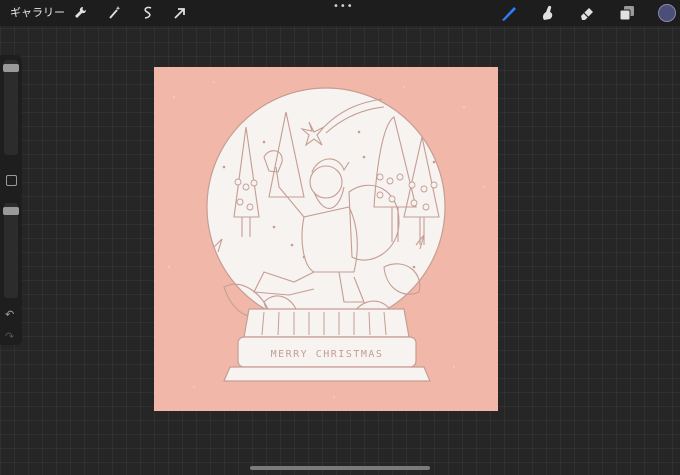  I want to click on smudge-icon, so click(547, 13).